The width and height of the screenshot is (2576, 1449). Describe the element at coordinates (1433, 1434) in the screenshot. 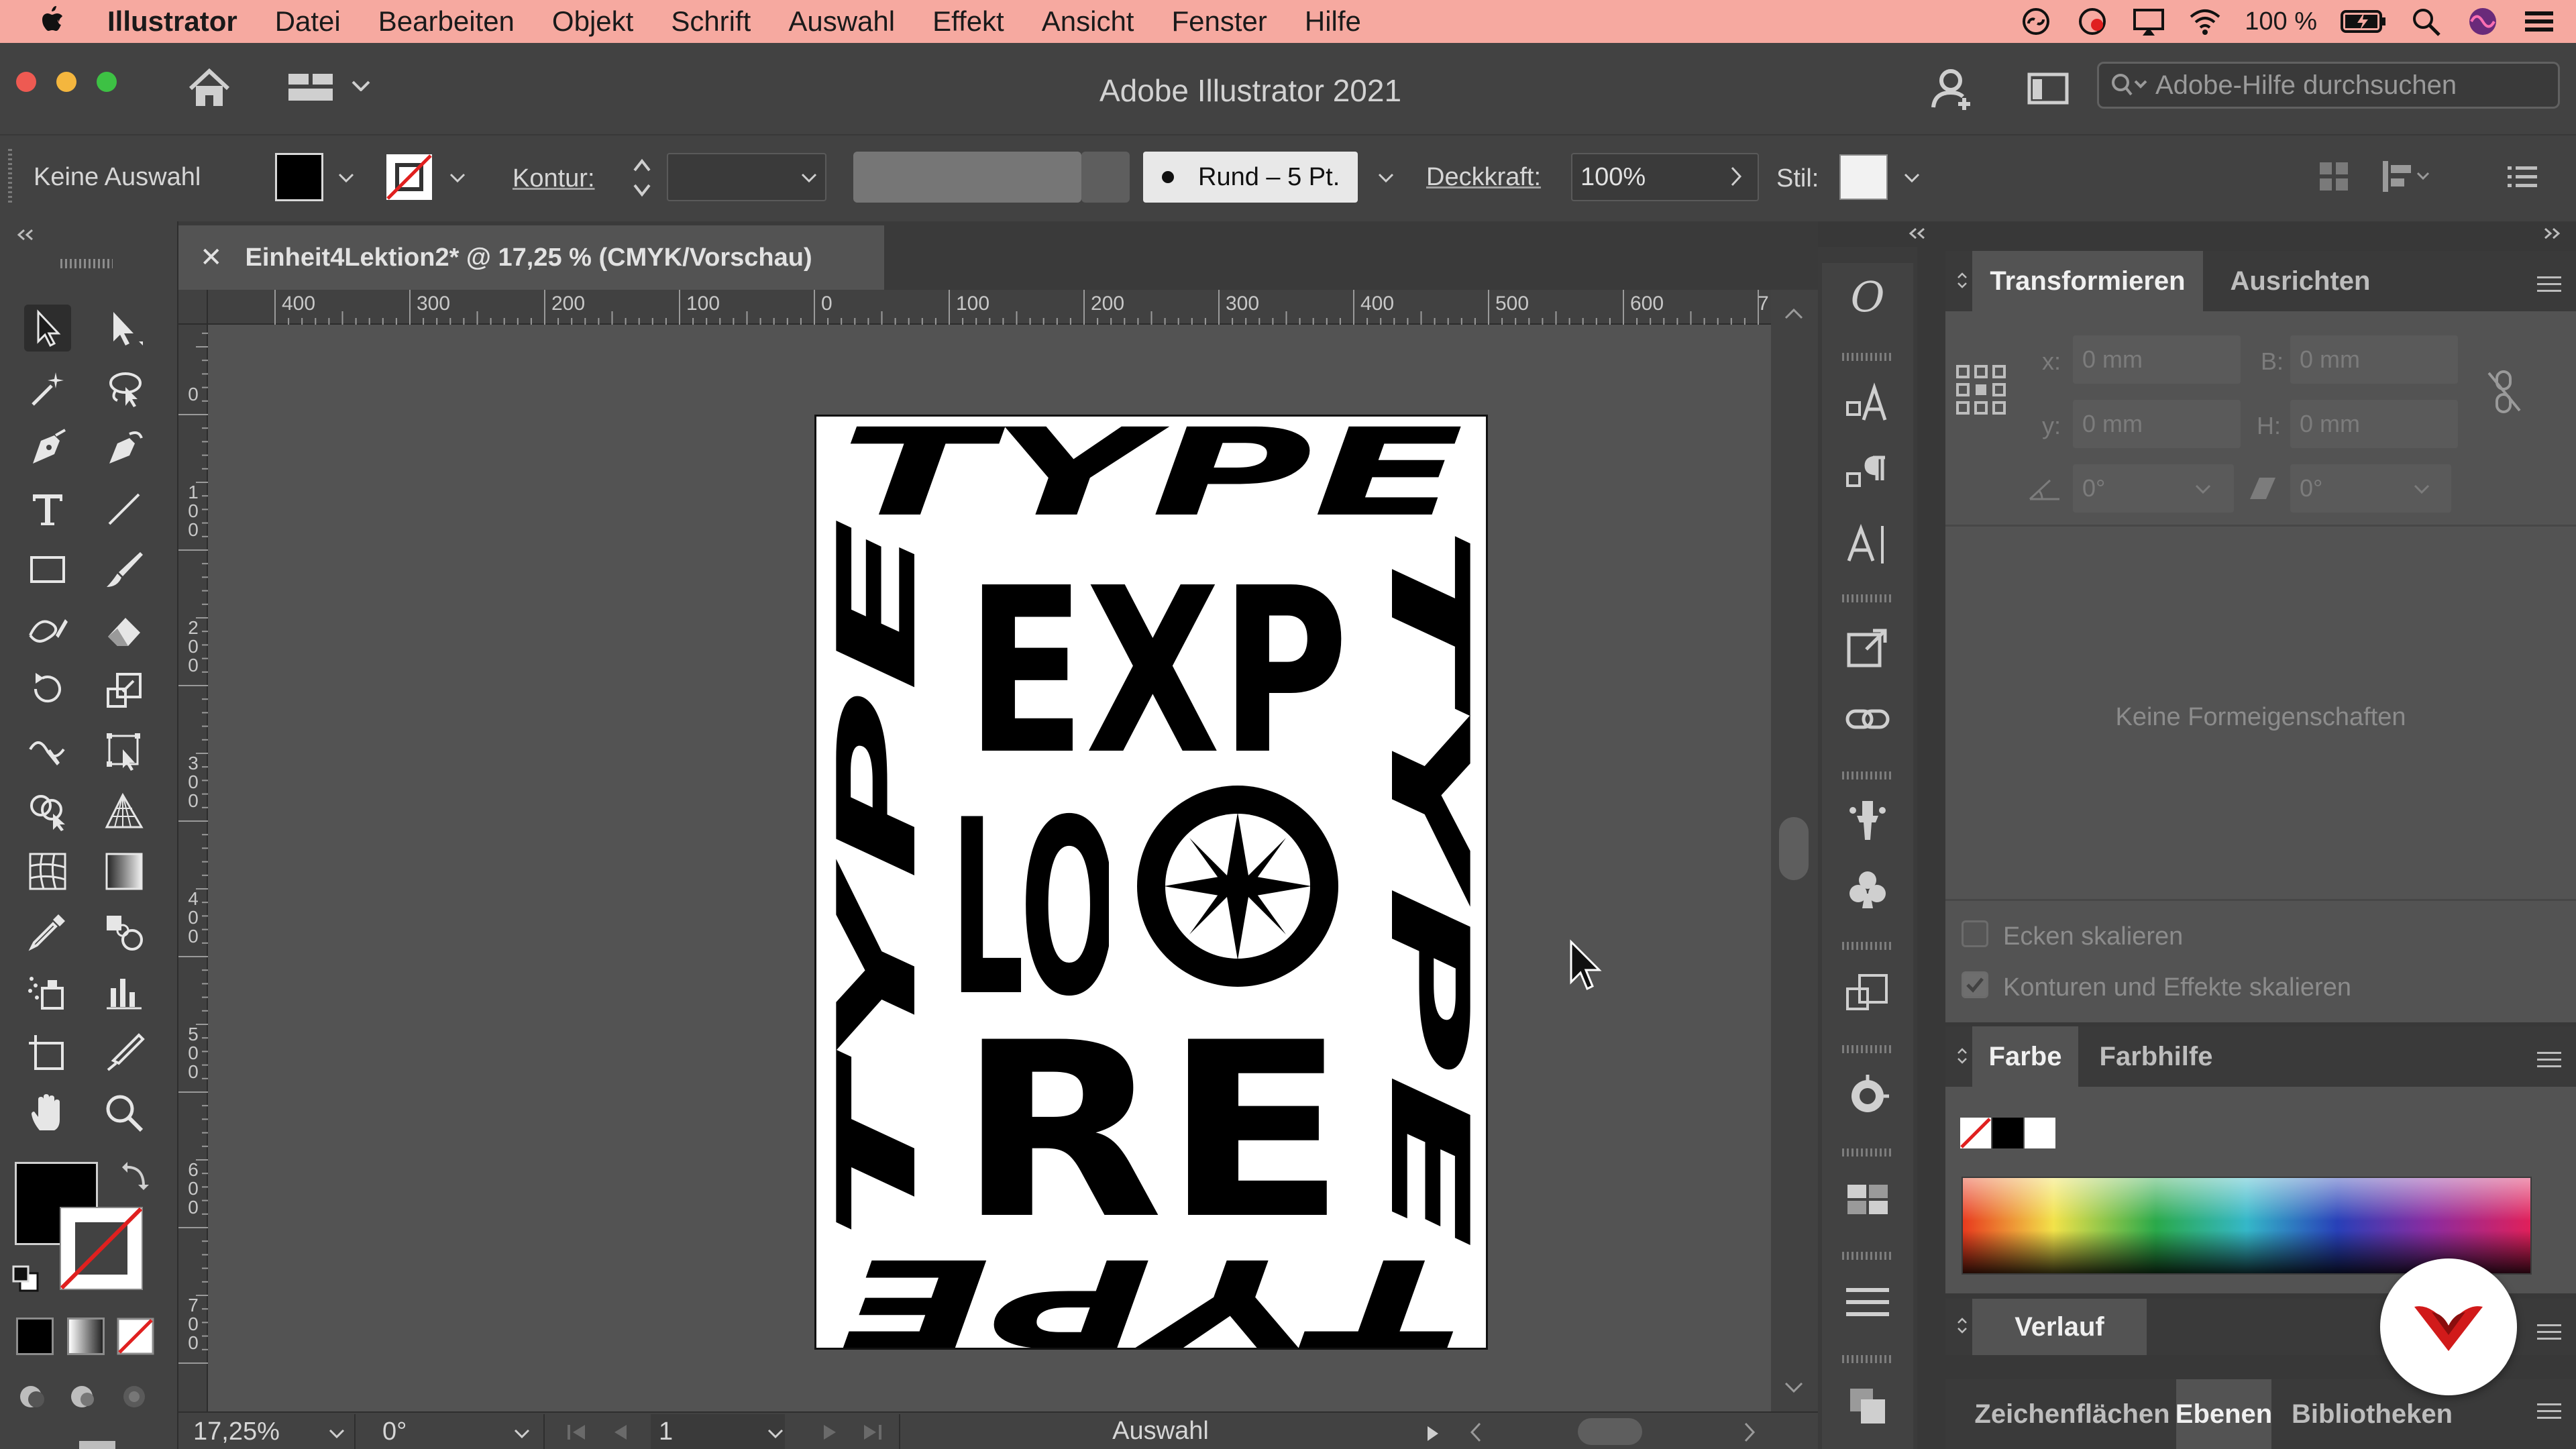

I see `status-menu-arrow-icon` at that location.